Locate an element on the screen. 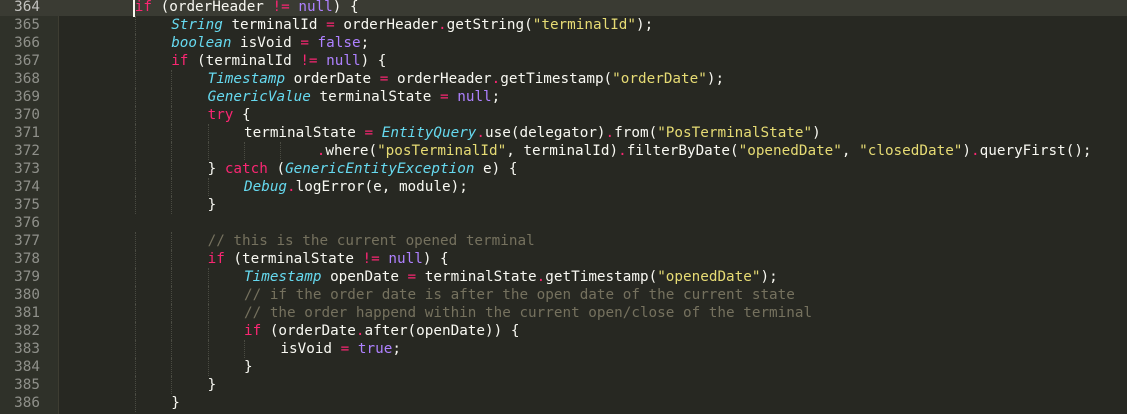 This screenshot has width=1127, height=414. code-text: // this is the current opened terminal is located at coordinates (371, 241).